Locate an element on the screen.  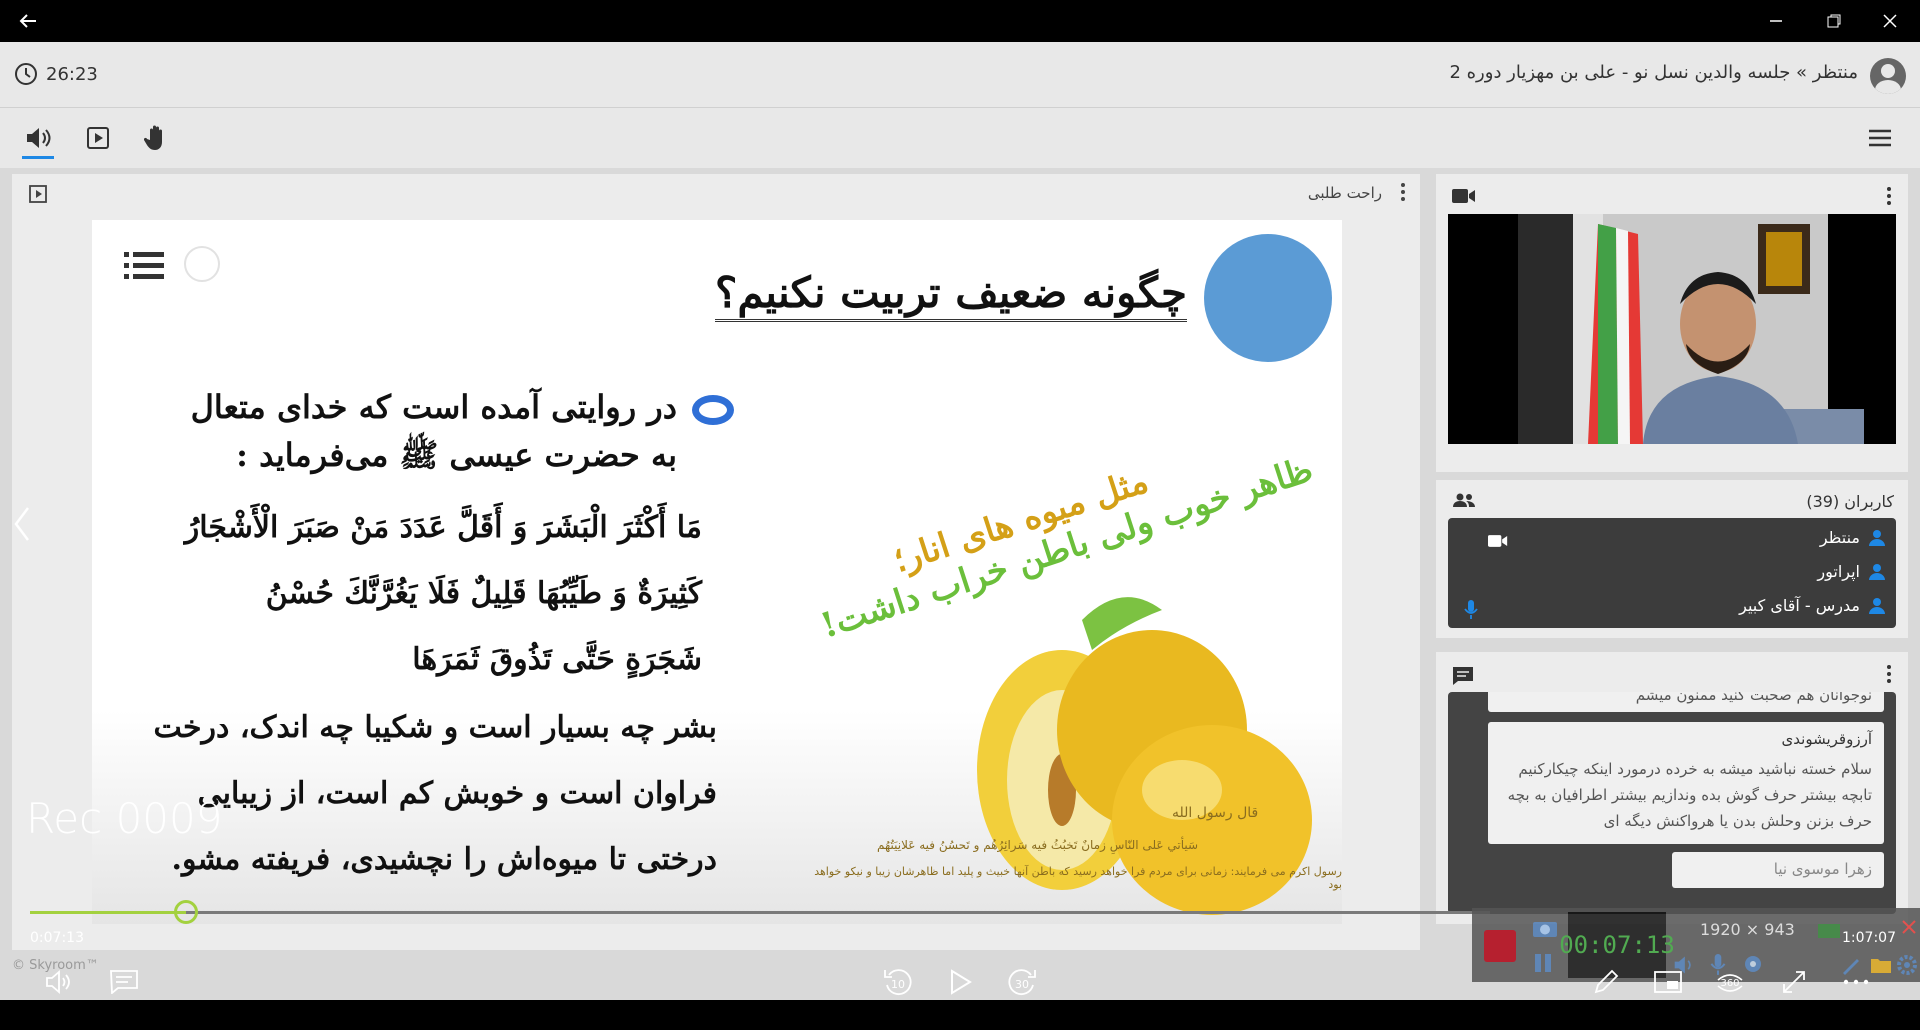
skip-forward-label: 30 is located at coordinates (1022, 984).